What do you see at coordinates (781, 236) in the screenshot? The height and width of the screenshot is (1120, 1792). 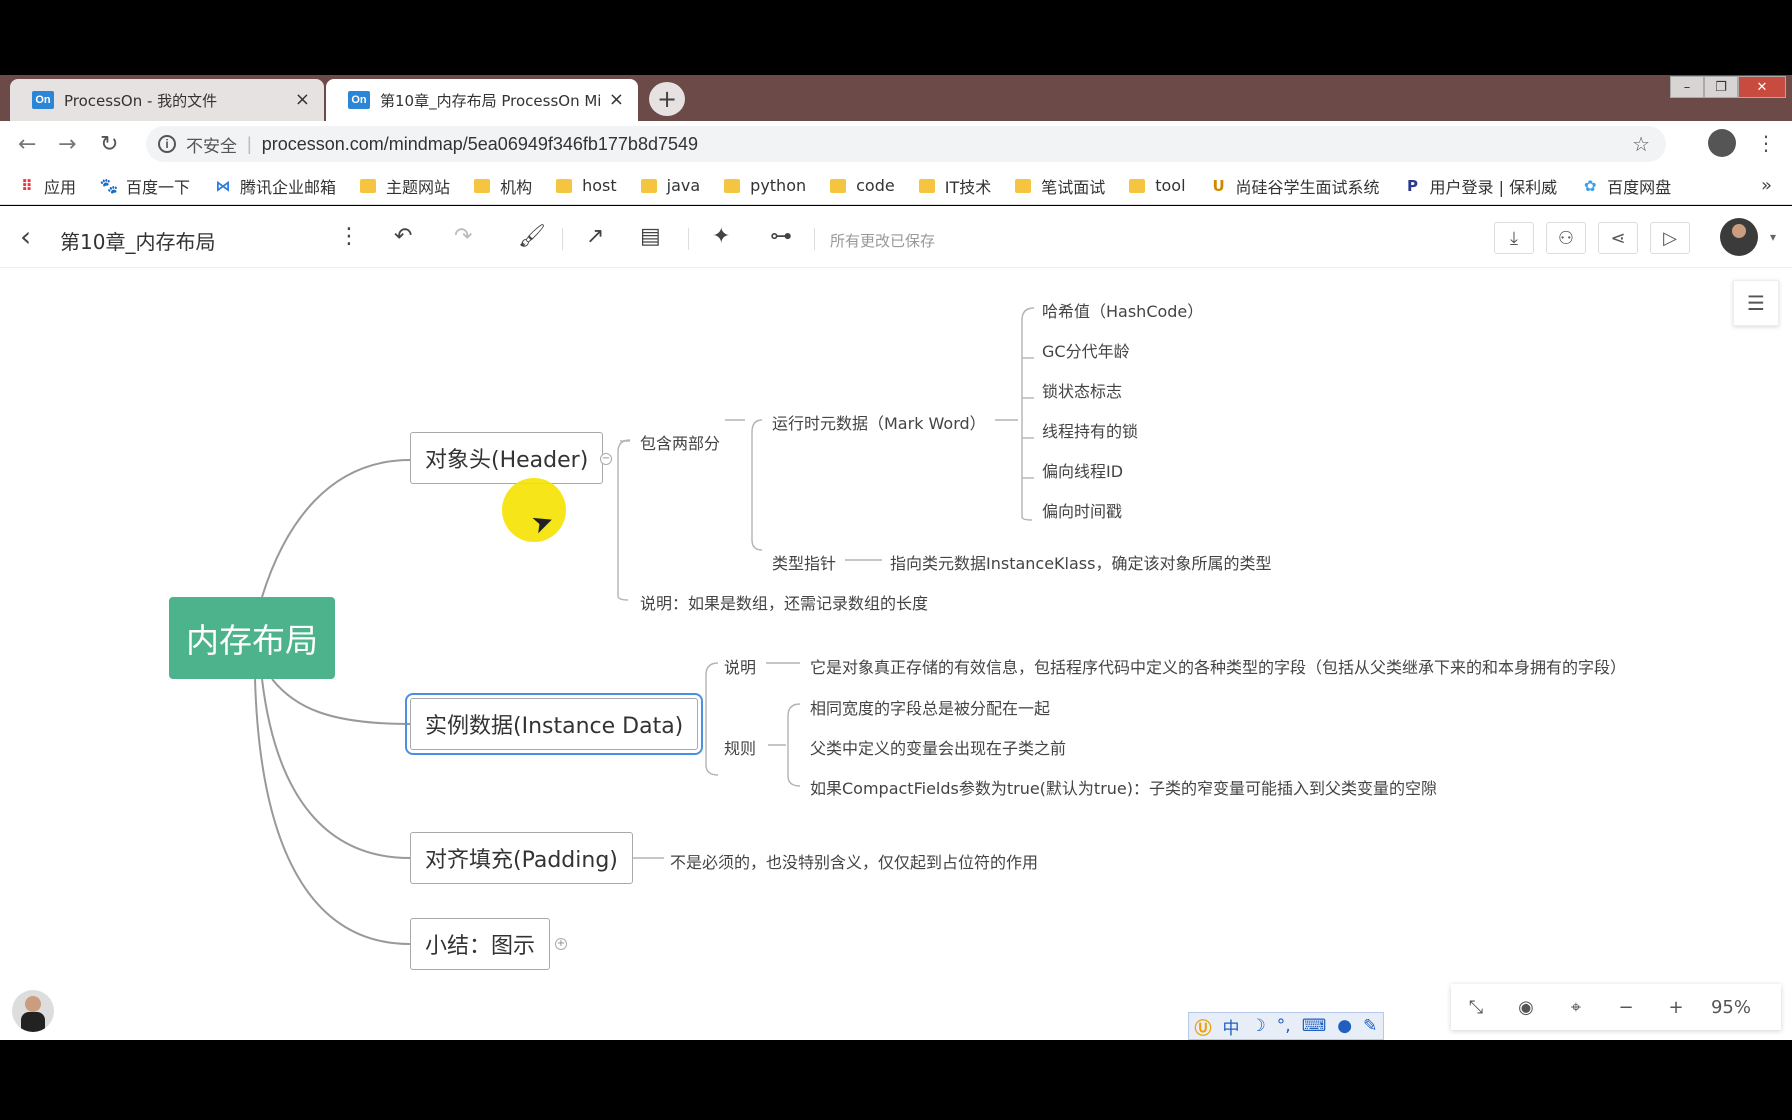 I see `layout-tree-icon: ⊶` at bounding box center [781, 236].